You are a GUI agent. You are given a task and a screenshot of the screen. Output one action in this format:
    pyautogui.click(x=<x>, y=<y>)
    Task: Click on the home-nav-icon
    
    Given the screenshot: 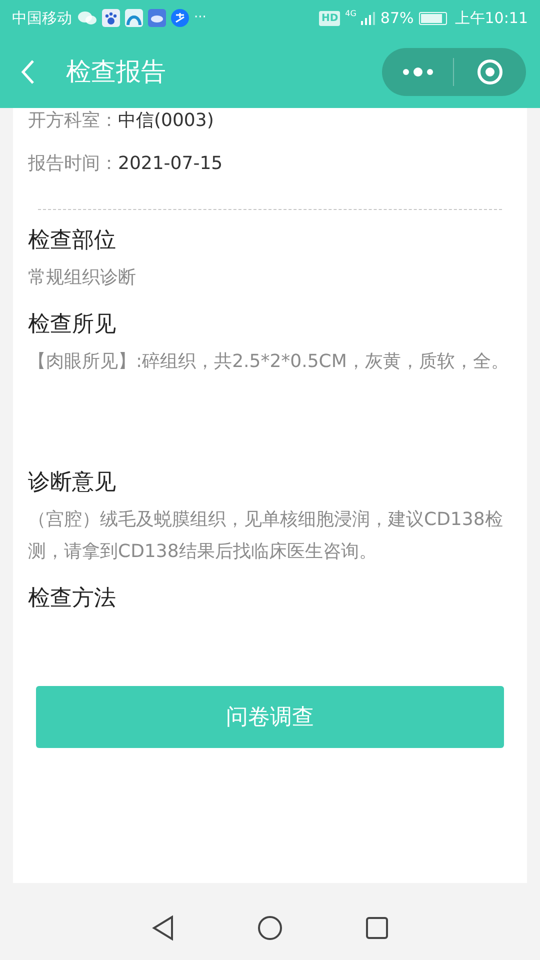 What is the action you would take?
    pyautogui.click(x=270, y=928)
    